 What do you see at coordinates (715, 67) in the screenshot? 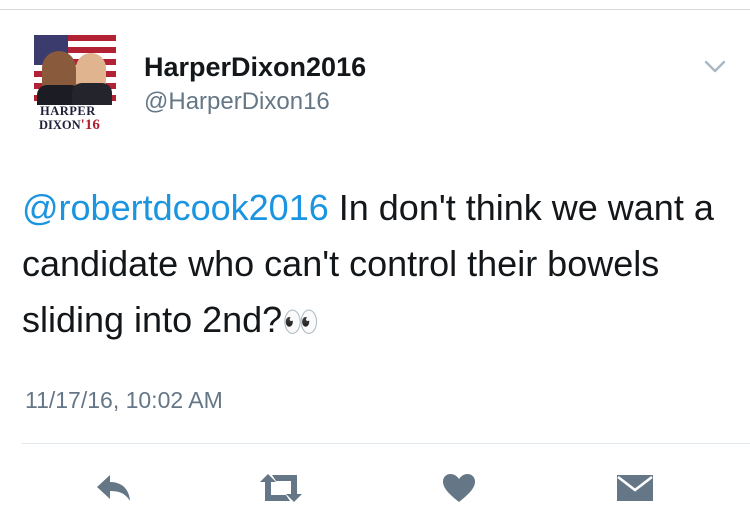
I see `chevron-down-icon` at bounding box center [715, 67].